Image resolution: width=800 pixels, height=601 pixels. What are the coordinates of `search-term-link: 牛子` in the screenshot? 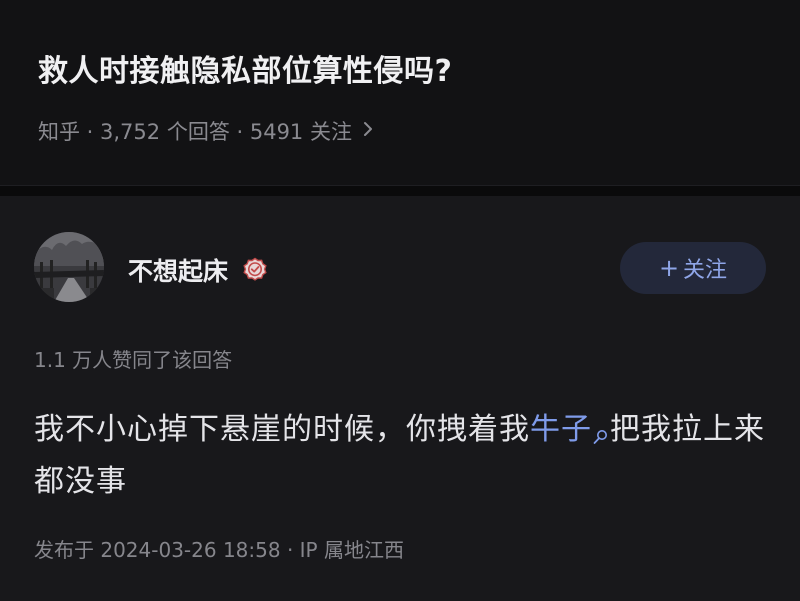 It's located at (561, 429).